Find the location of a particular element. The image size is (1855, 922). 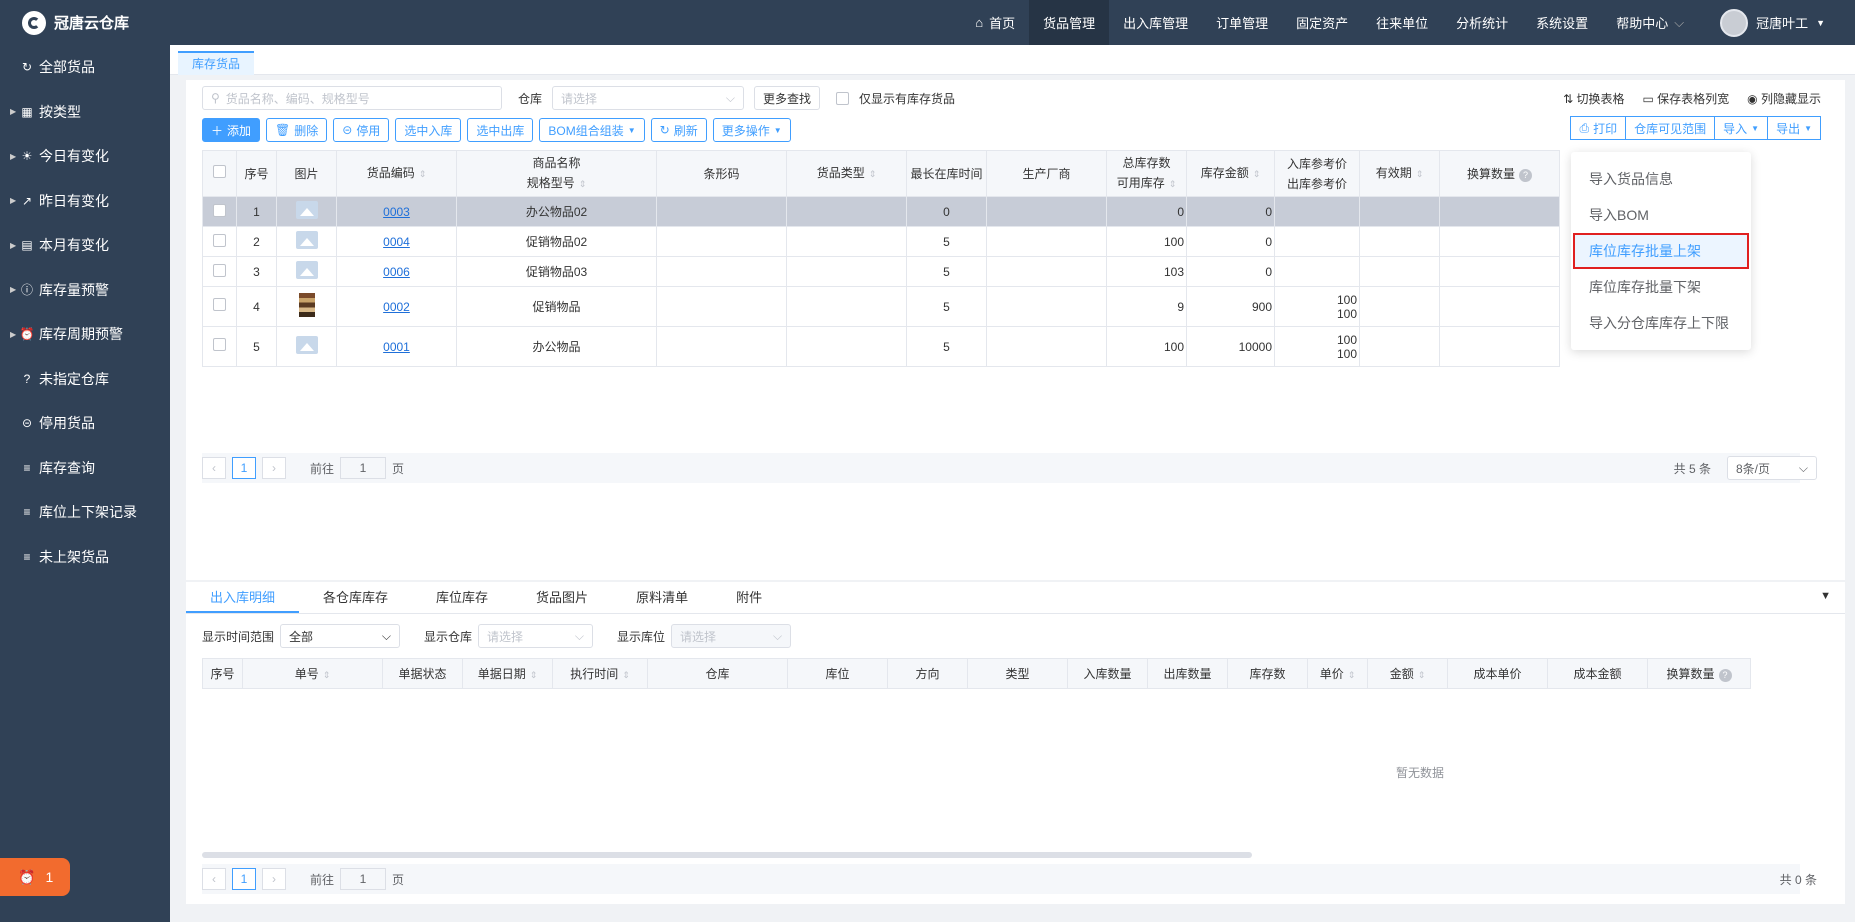

sidebar-item-9: ≡ 库存查询 is located at coordinates (85, 468).